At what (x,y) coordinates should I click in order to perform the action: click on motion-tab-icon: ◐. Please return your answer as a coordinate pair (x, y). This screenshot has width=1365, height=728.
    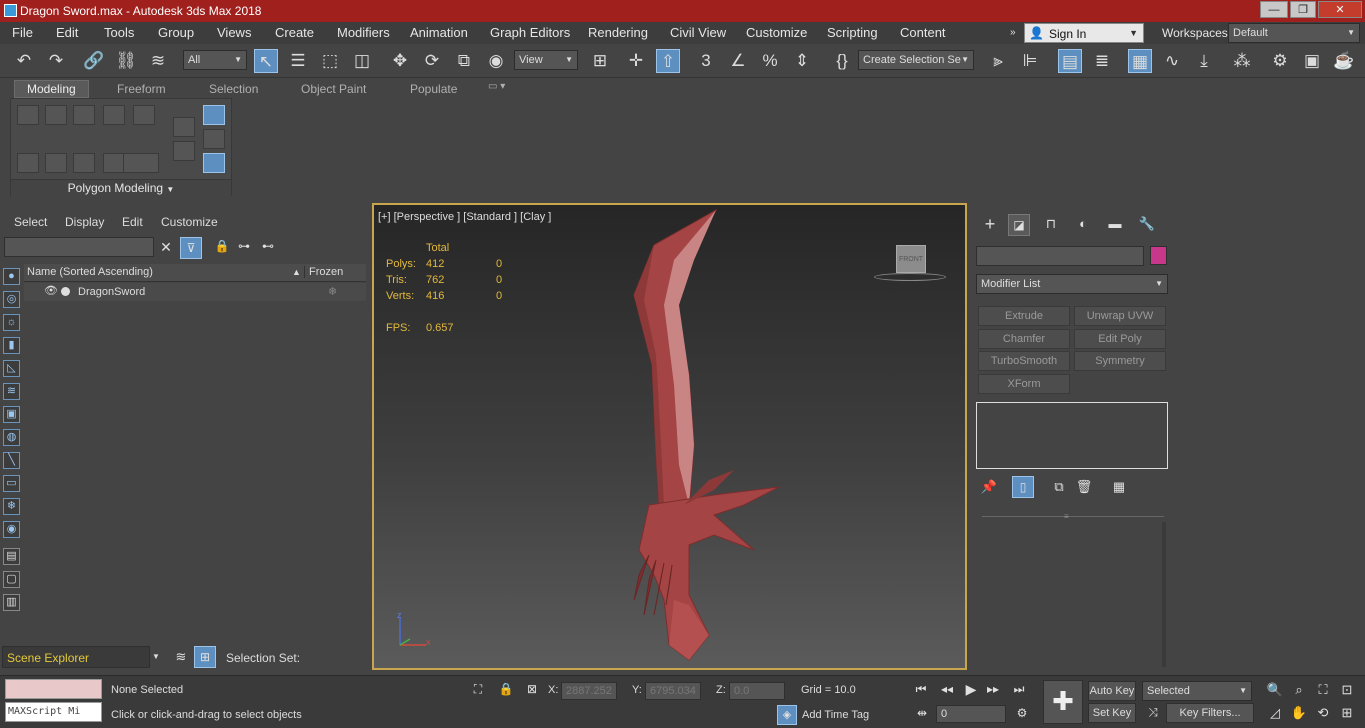
    Looking at the image, I should click on (1083, 223).